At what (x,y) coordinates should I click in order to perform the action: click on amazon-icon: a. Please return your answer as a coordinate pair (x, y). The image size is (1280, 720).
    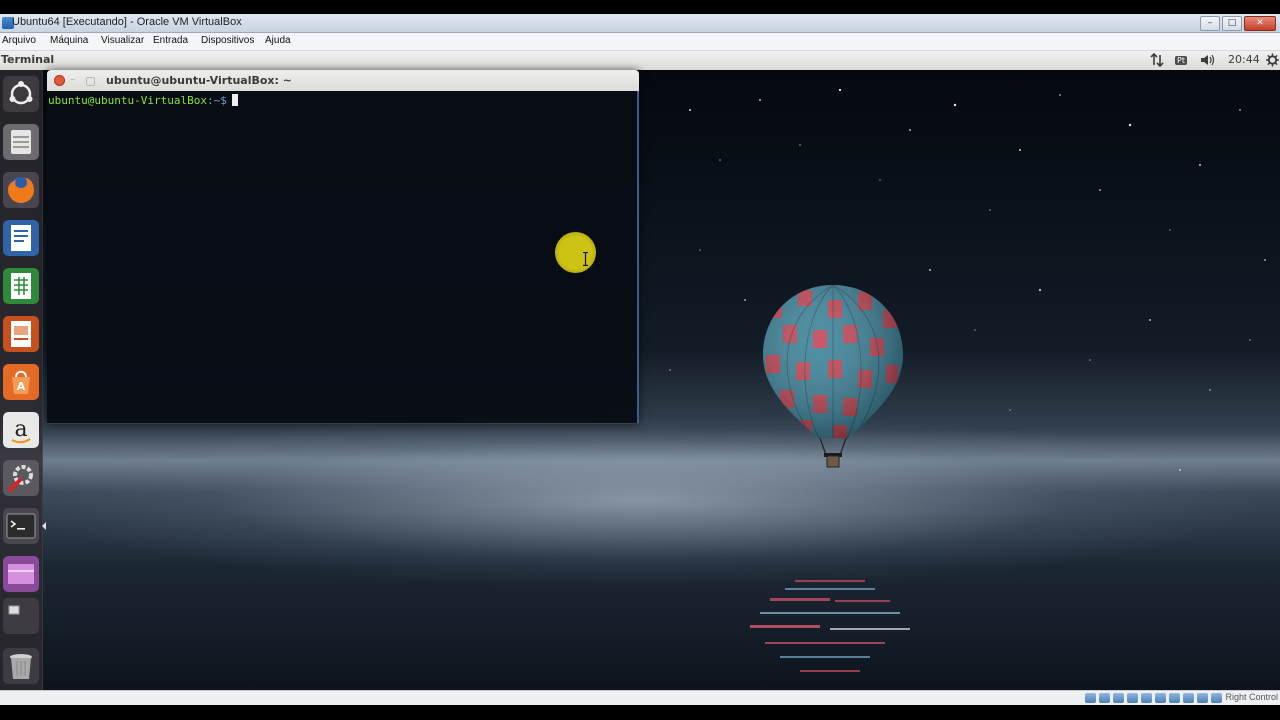
    Looking at the image, I should click on (21, 430).